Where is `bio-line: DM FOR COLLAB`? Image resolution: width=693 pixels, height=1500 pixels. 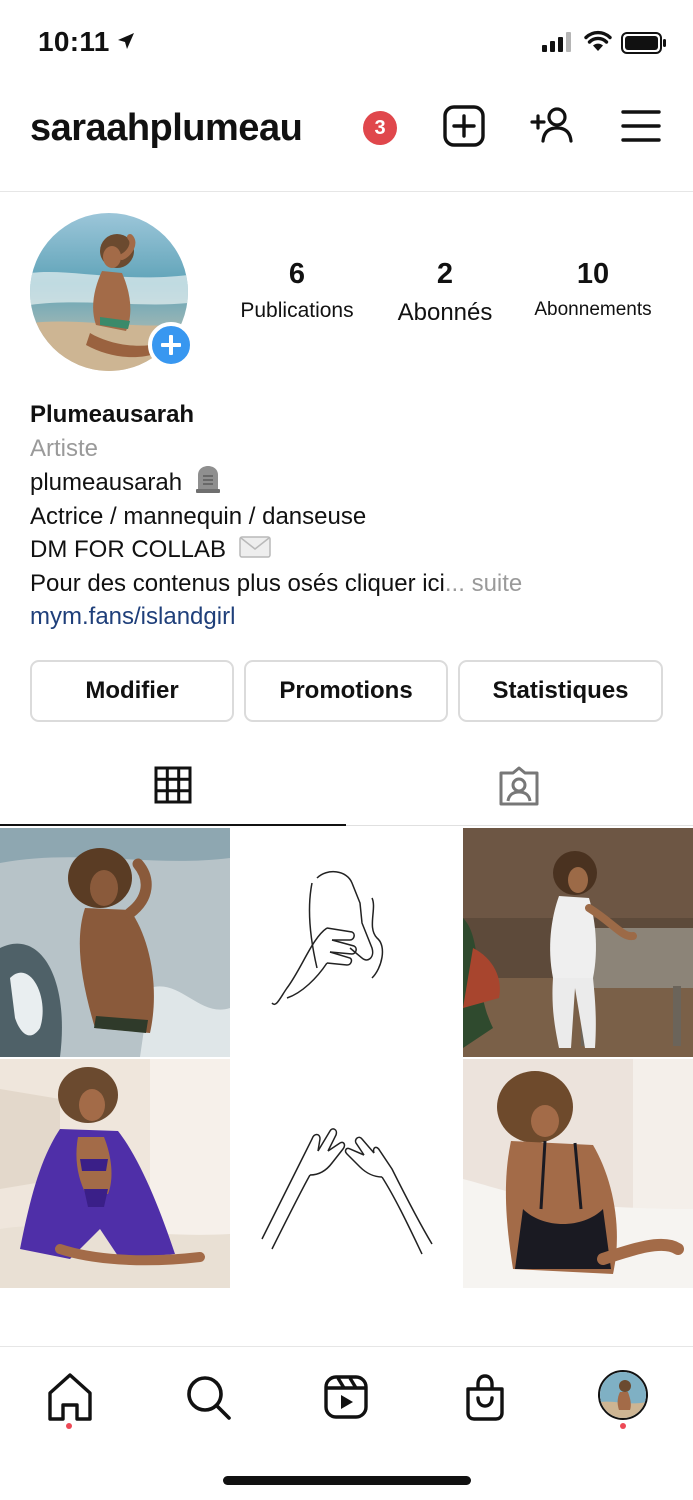 bio-line: DM FOR COLLAB is located at coordinates (350, 550).